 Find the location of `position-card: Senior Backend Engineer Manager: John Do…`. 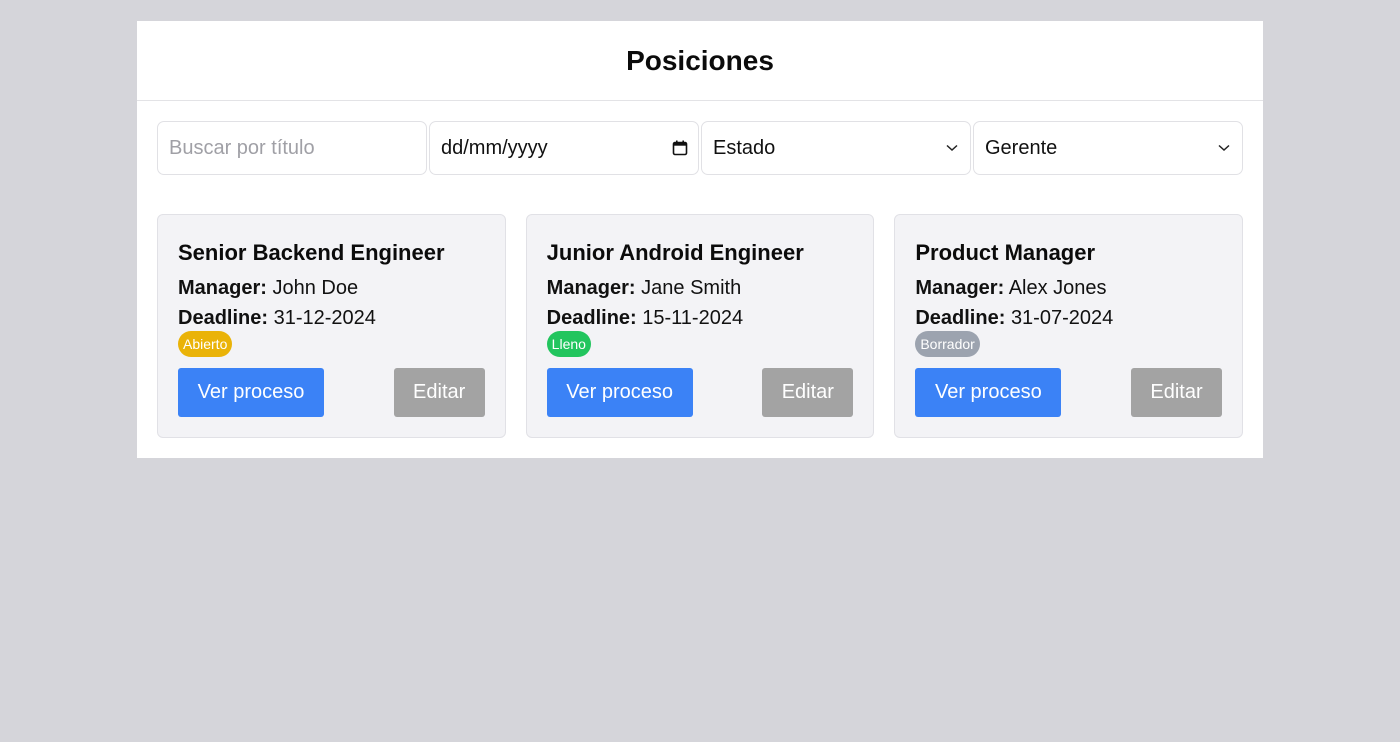

position-card: Senior Backend Engineer Manager: John Do… is located at coordinates (331, 326).